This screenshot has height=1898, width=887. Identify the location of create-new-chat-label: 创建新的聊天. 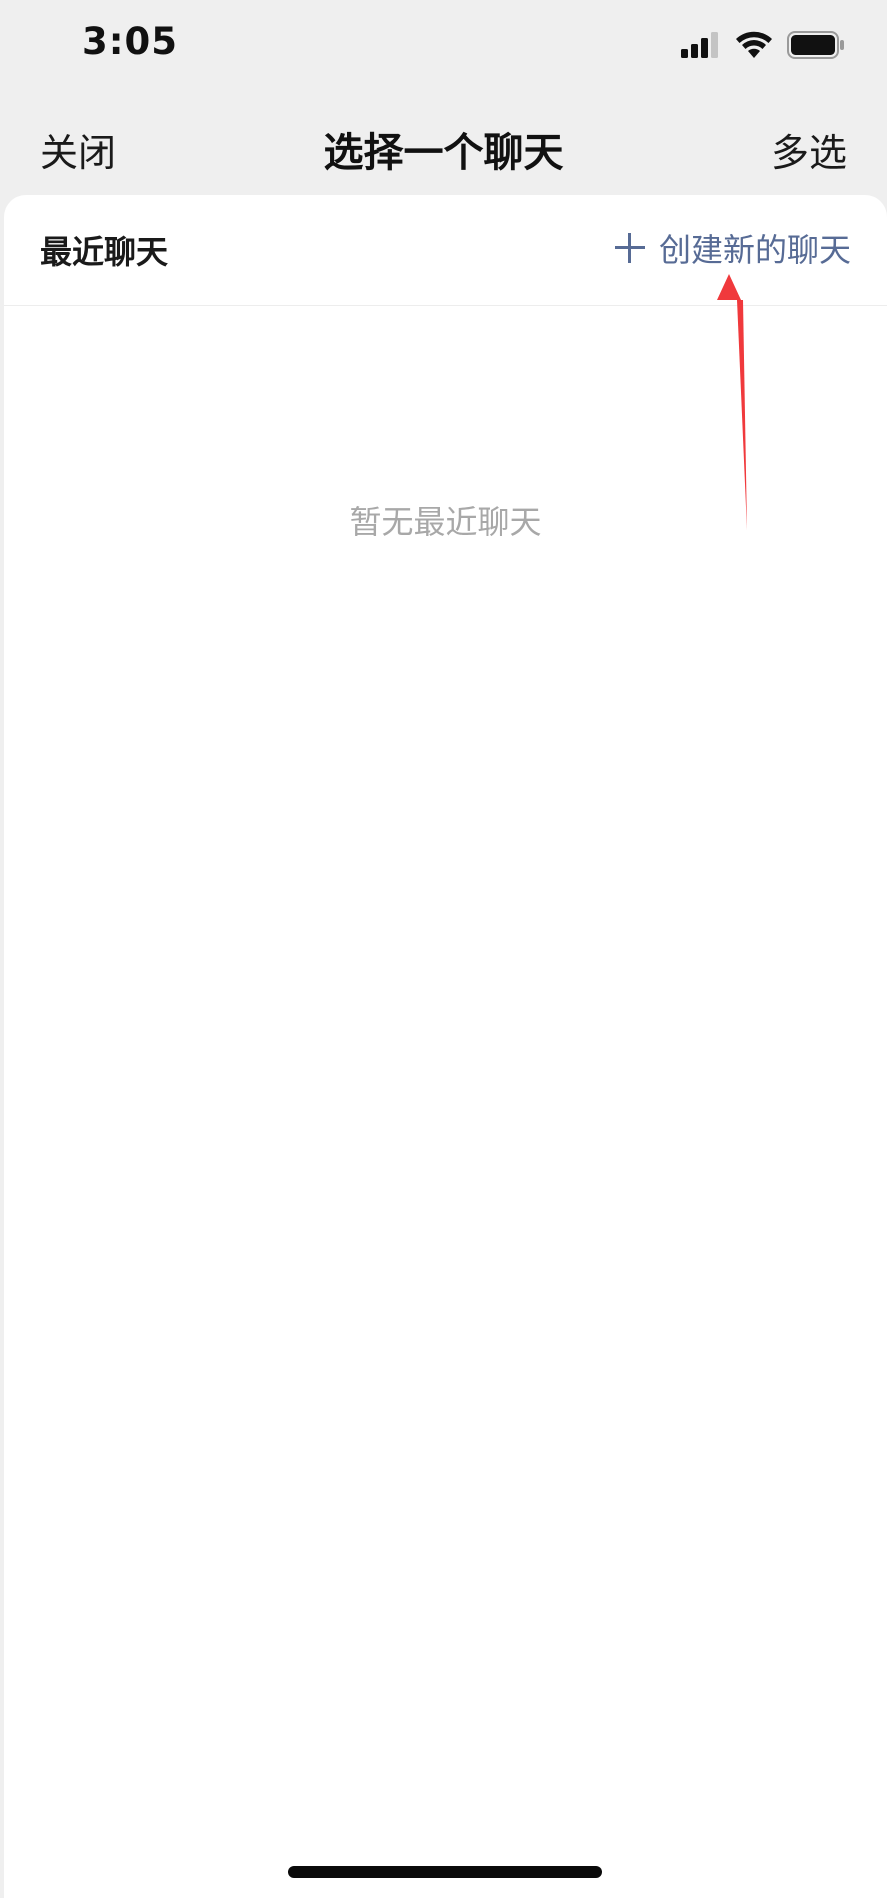
(754, 250).